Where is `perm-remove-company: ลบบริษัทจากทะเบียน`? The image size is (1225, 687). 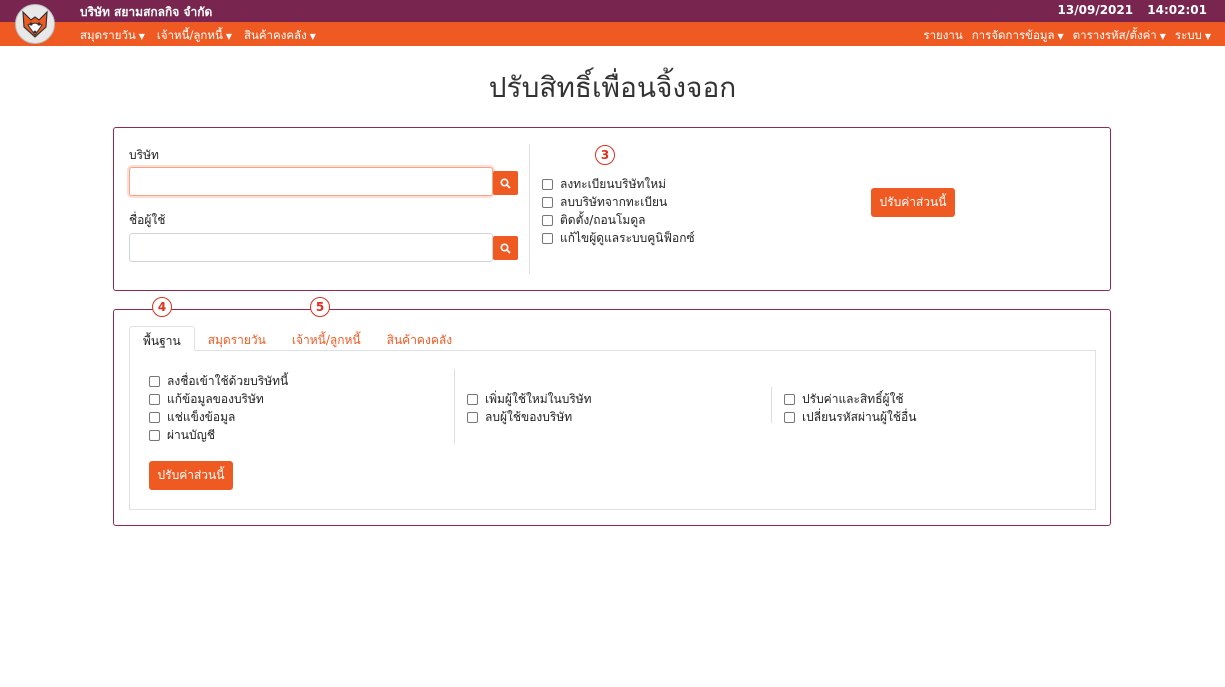
perm-remove-company: ลบบริษัทจากทะเบียน is located at coordinates (604, 202).